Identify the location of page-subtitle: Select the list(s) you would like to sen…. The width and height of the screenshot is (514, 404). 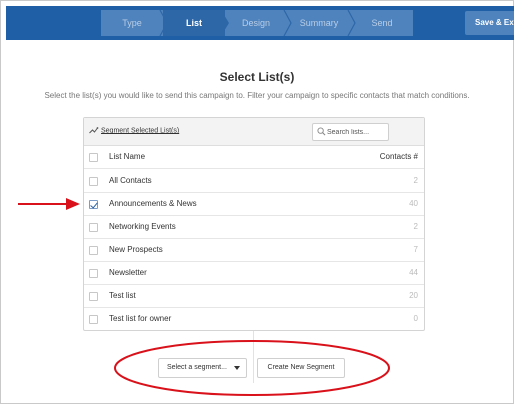
(257, 95).